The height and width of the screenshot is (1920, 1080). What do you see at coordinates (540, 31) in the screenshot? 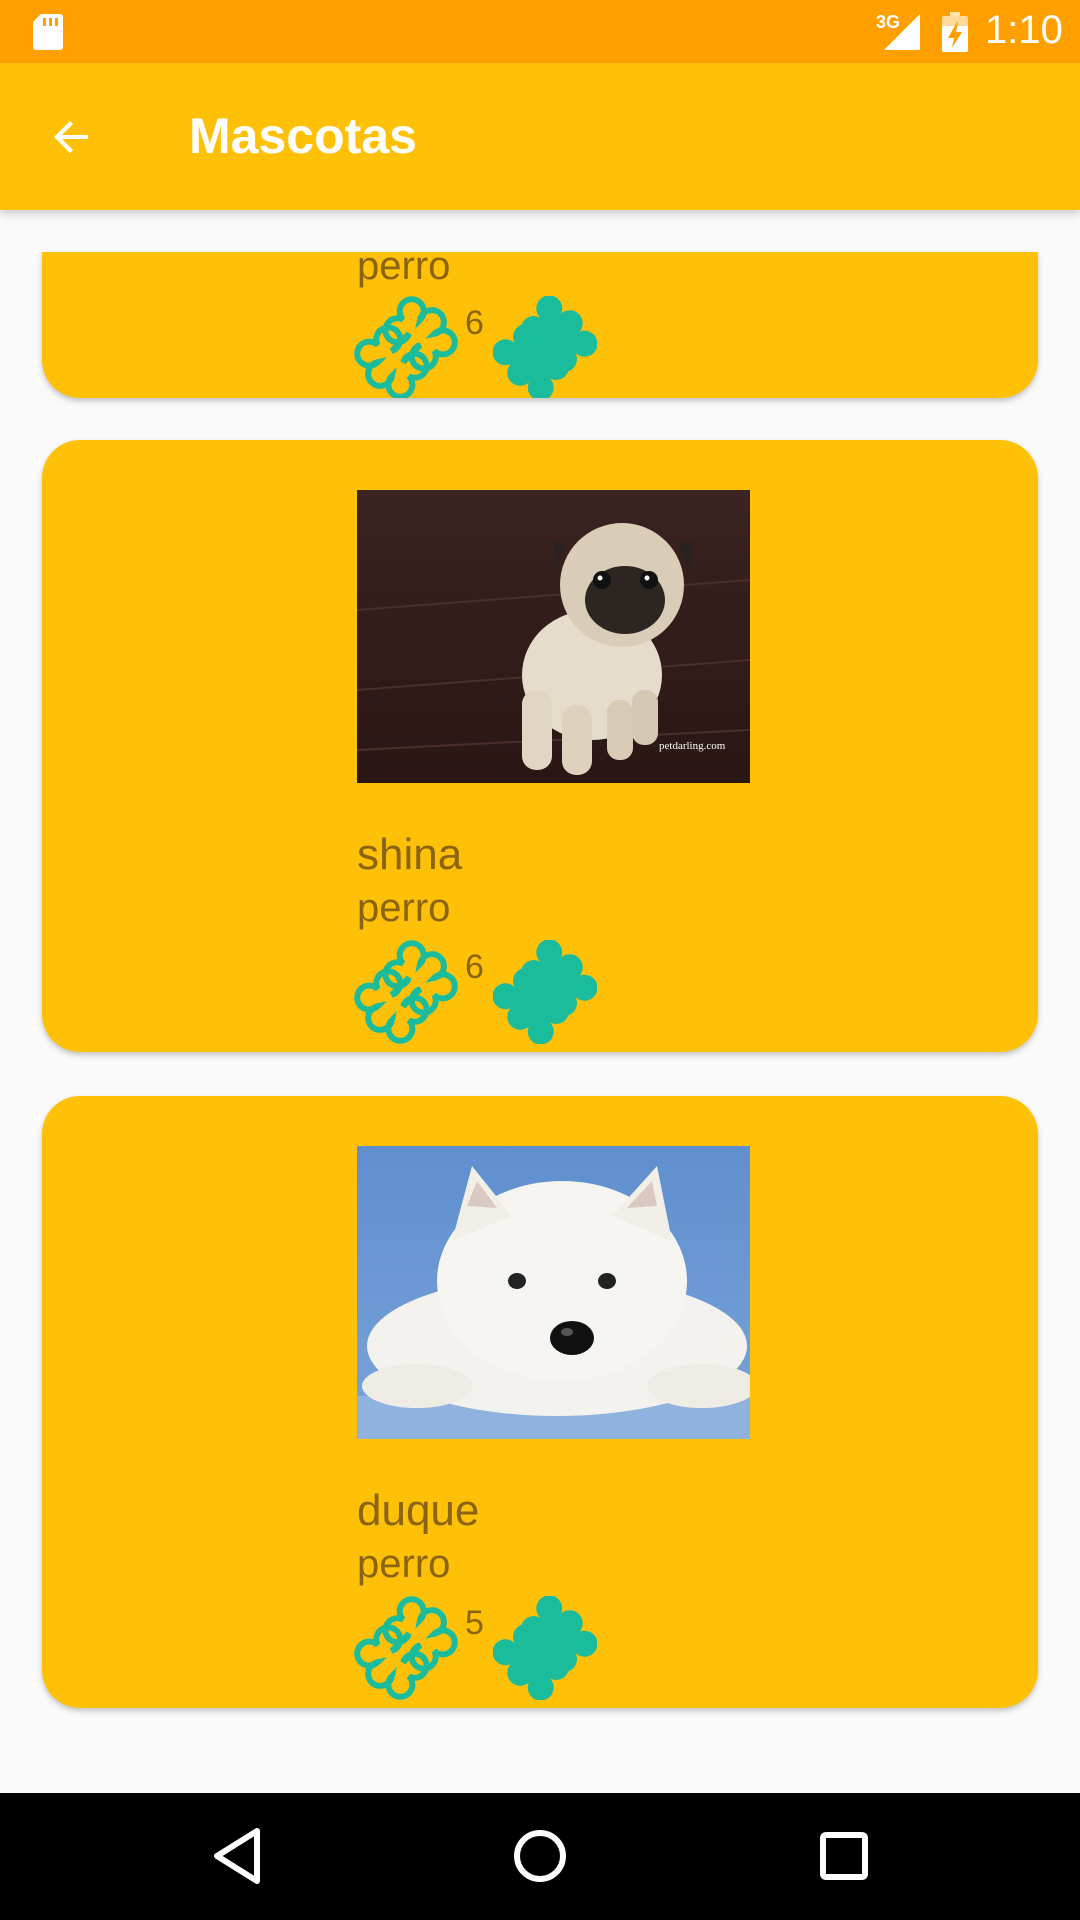
I see `status-bar: 3G 1:10` at bounding box center [540, 31].